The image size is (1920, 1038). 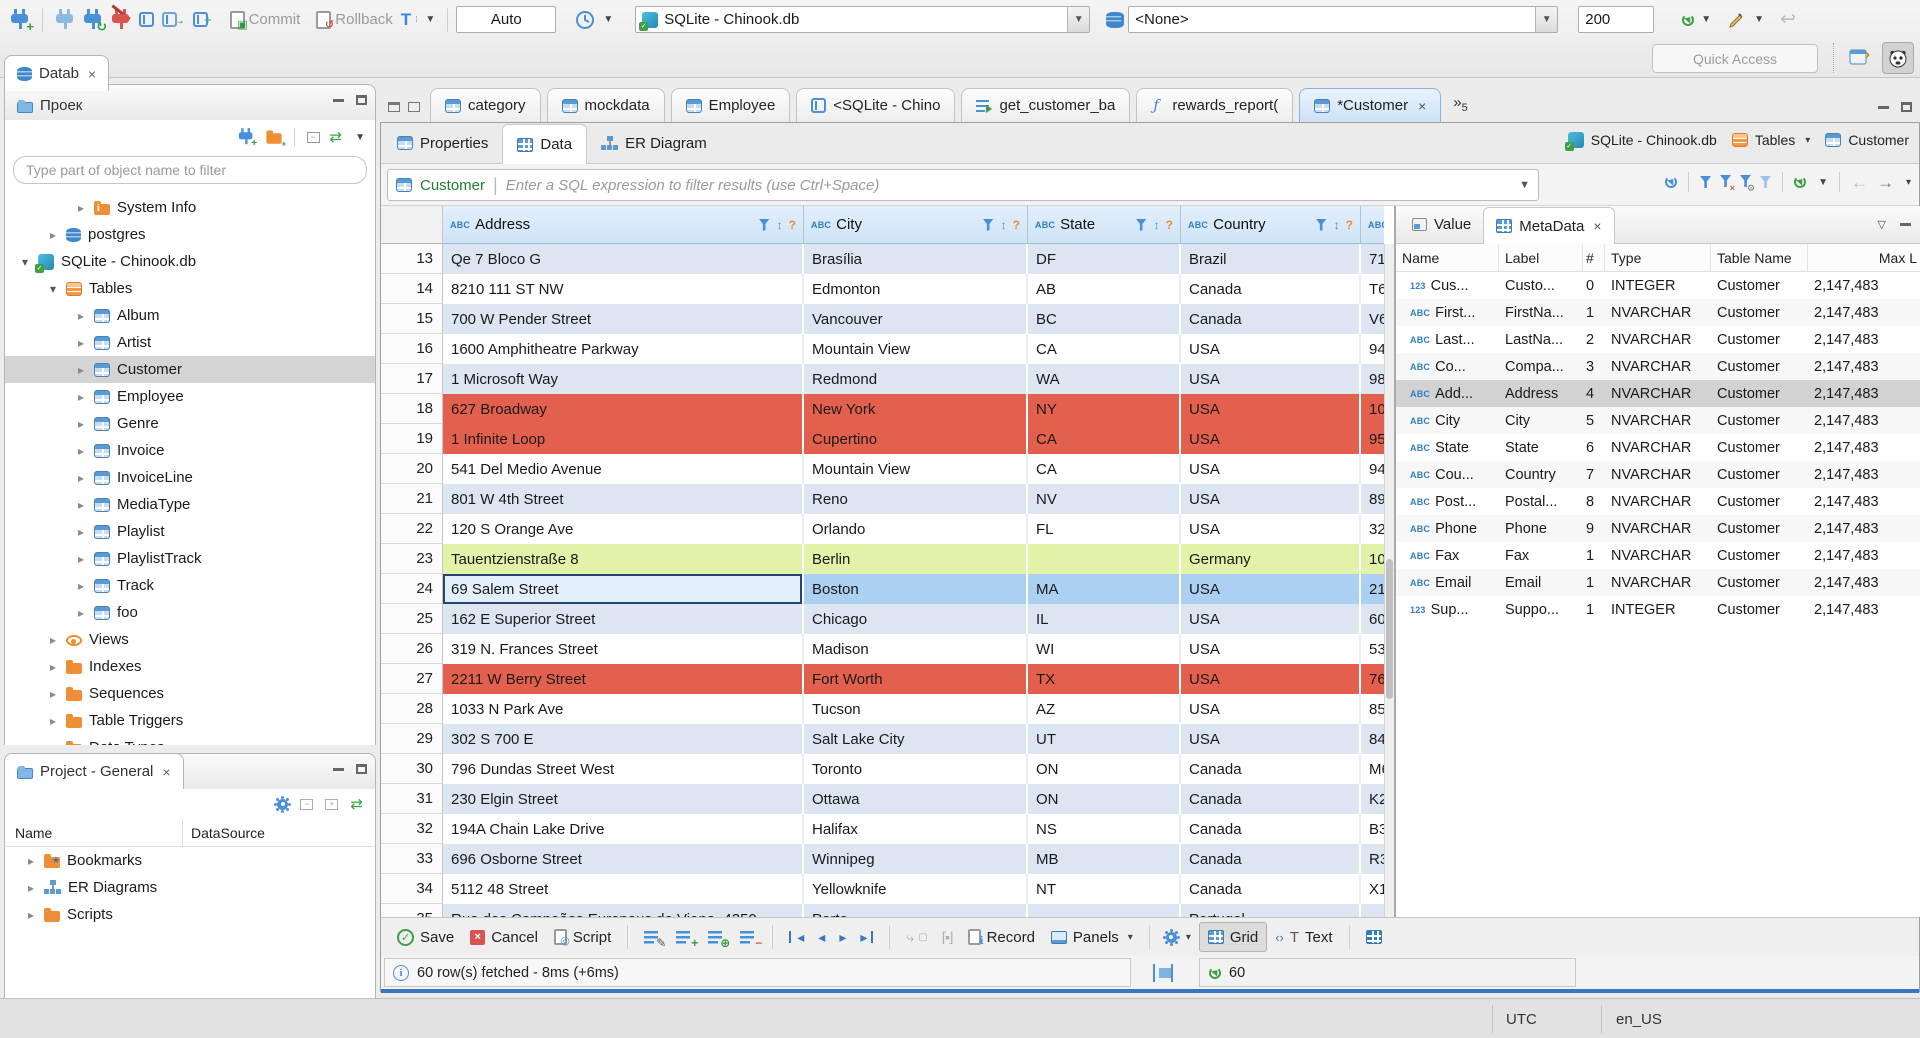 What do you see at coordinates (1233, 937) in the screenshot?
I see `grid-view-button: Grid` at bounding box center [1233, 937].